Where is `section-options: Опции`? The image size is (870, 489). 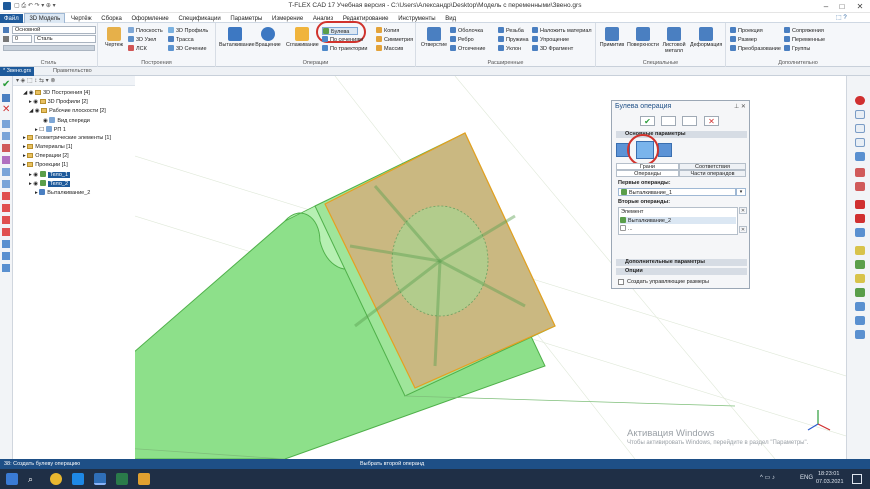 section-options: Опции is located at coordinates (681, 271).